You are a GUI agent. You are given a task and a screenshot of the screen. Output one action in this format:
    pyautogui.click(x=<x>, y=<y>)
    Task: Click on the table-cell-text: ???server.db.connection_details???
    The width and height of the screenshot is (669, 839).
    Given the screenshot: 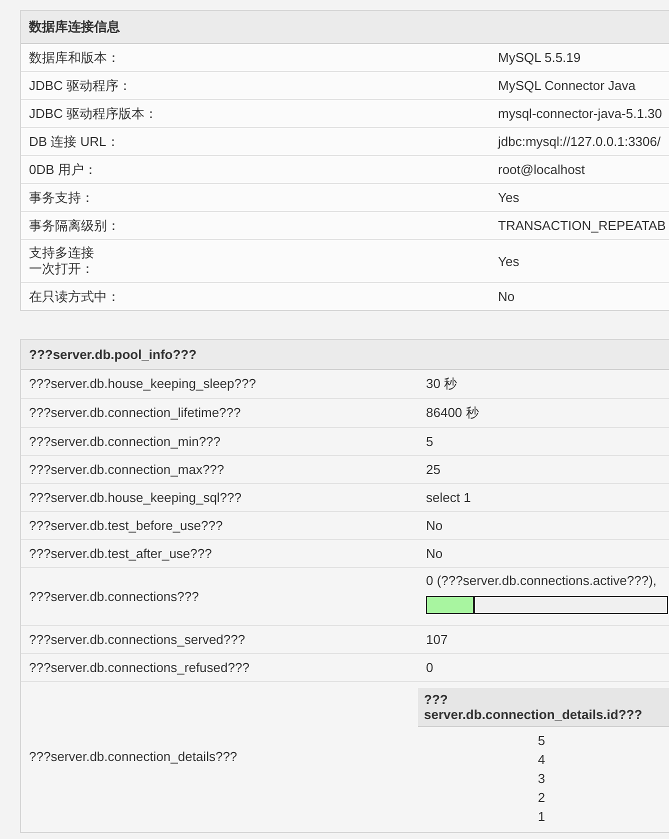 What is the action you would take?
    pyautogui.click(x=133, y=757)
    